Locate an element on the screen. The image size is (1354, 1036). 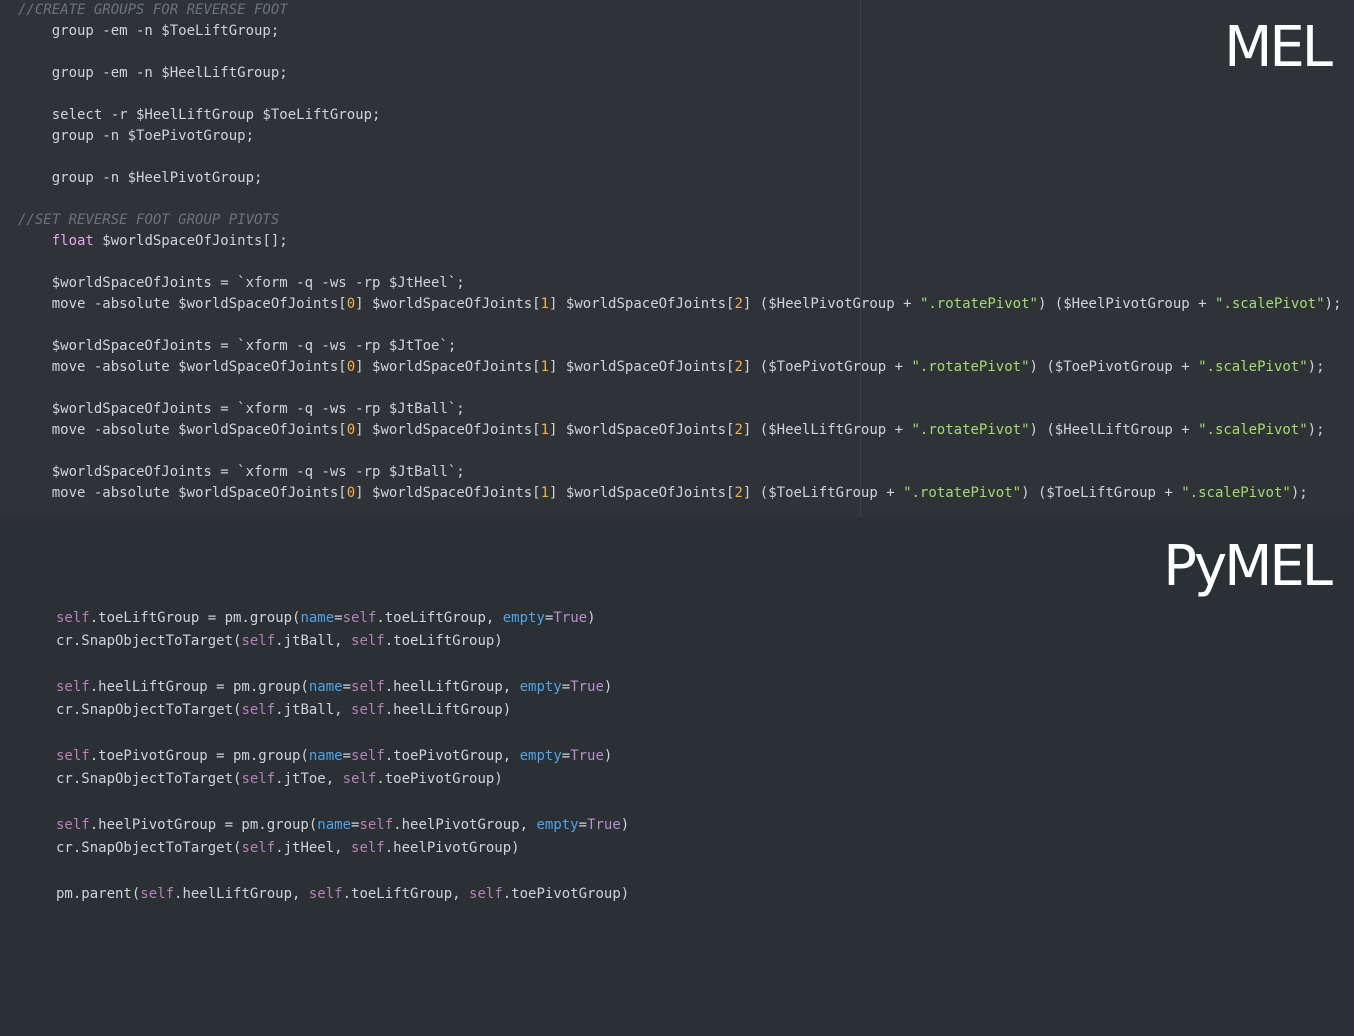
code-line: group -em -n $HeelLiftGroup; is located at coordinates (679, 73).